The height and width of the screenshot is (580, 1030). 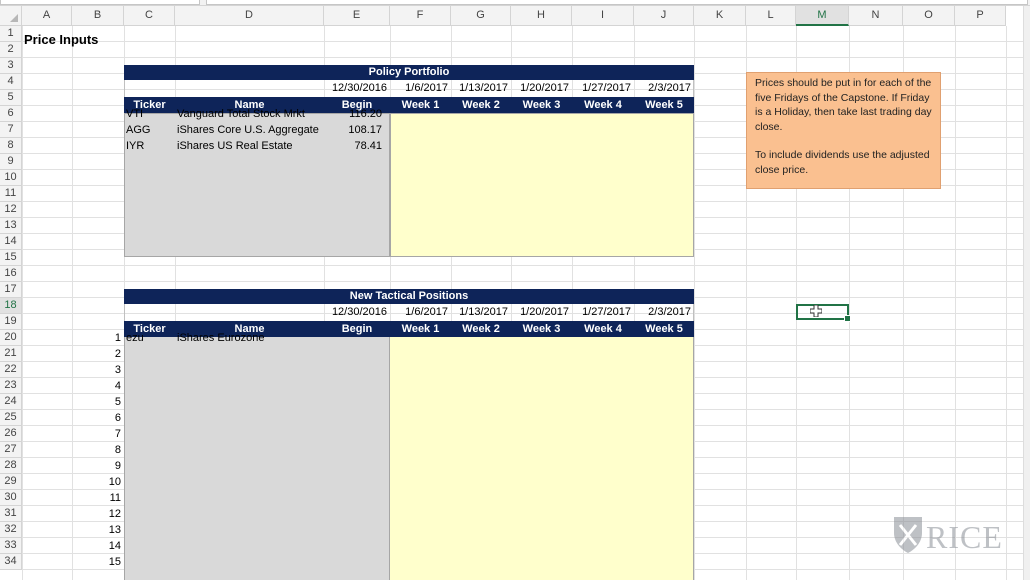 What do you see at coordinates (365, 114) in the screenshot?
I see `begin-price-cell: 116.20` at bounding box center [365, 114].